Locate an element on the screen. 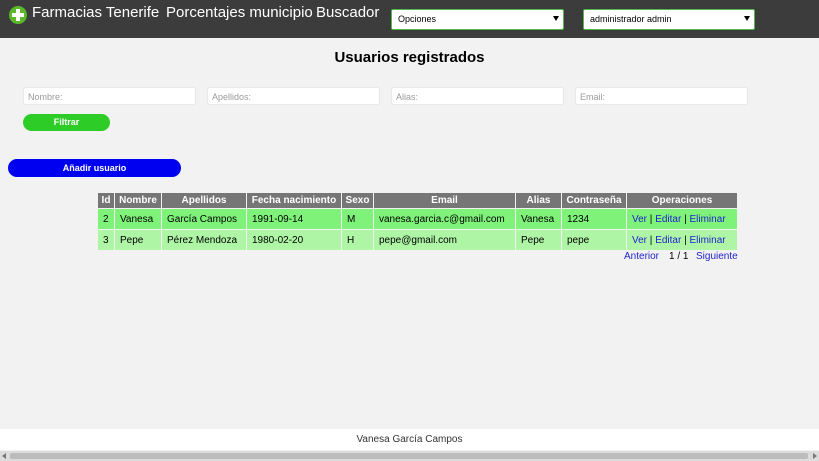  cell-id: 2 is located at coordinates (106, 219).